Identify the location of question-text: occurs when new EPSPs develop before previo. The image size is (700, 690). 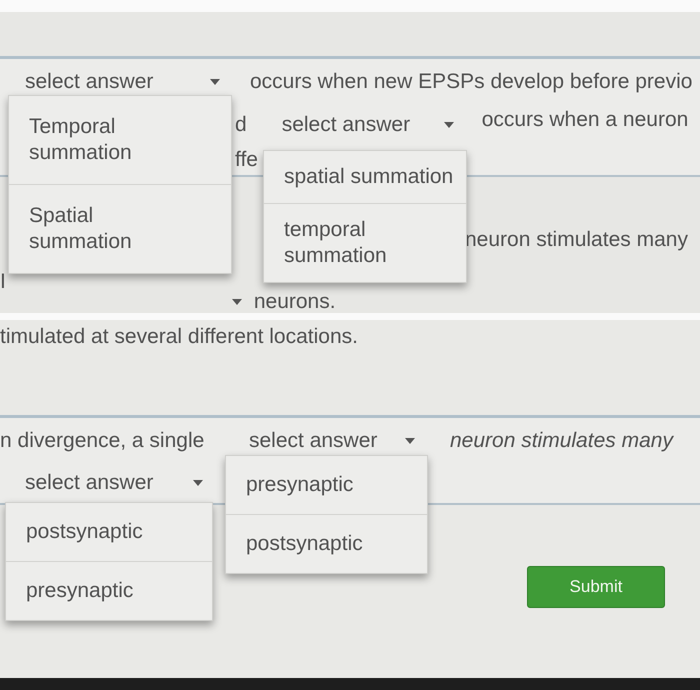
(471, 82).